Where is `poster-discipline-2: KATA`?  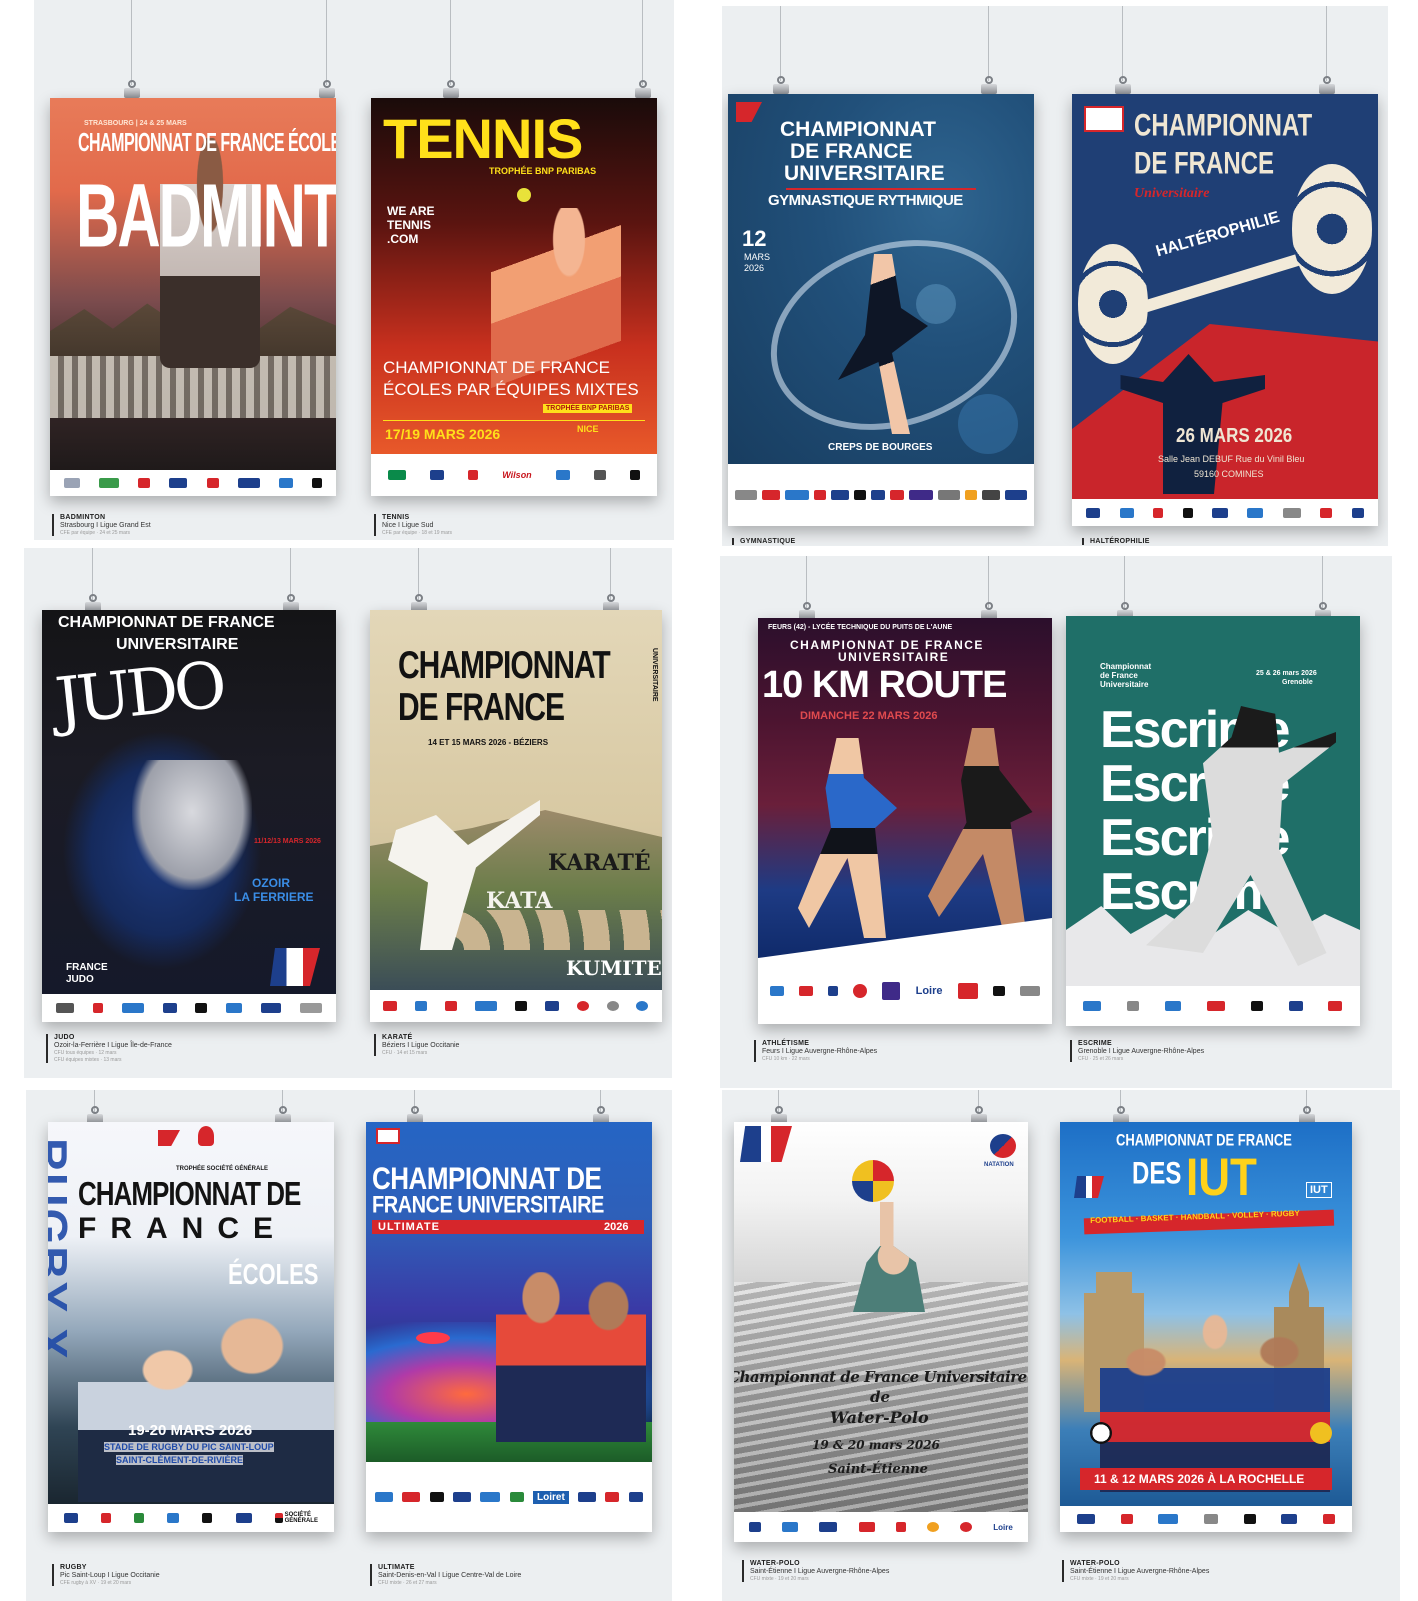
poster-discipline-2: KATA is located at coordinates (519, 901).